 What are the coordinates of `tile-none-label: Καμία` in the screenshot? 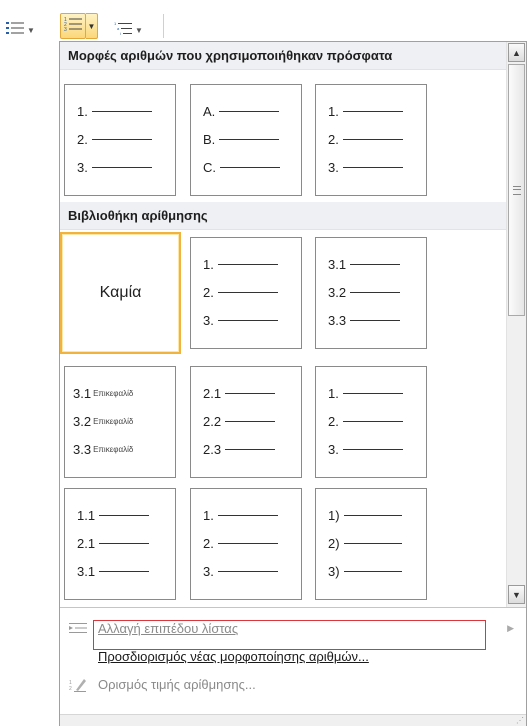 It's located at (120, 292).